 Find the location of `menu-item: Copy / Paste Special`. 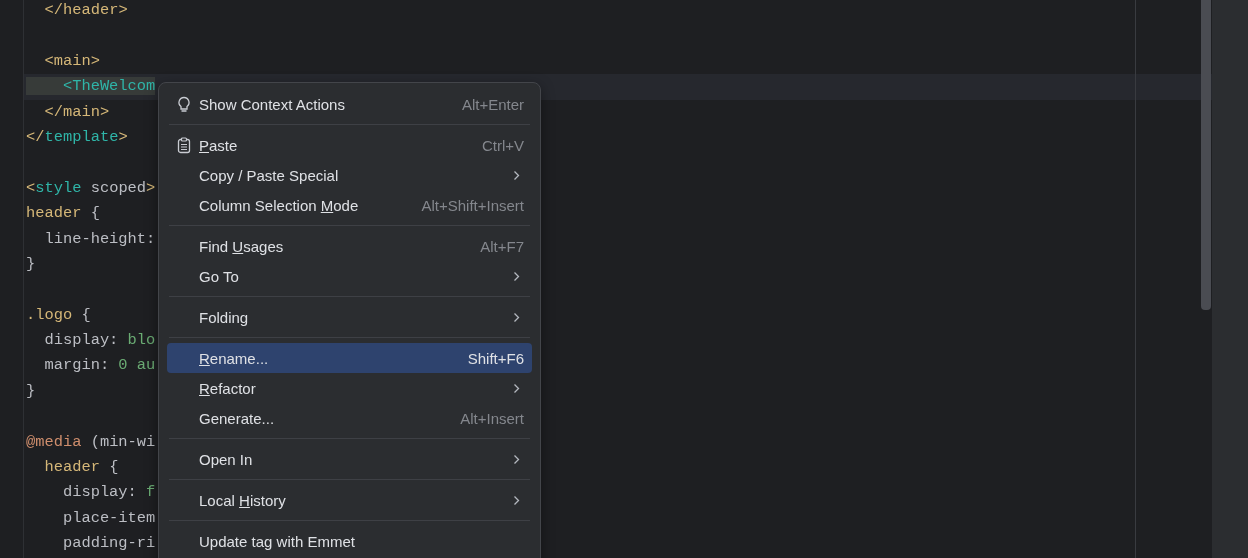

menu-item: Copy / Paste Special is located at coordinates (349, 175).